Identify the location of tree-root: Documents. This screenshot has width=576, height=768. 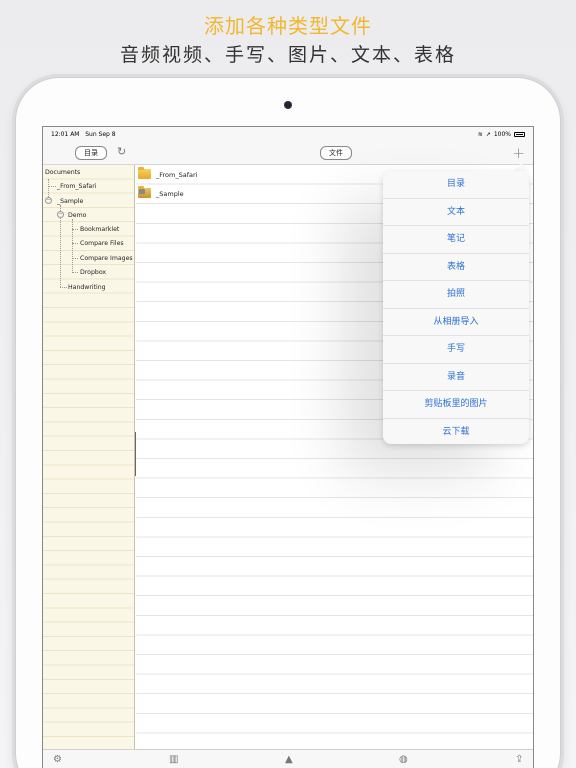
(62, 172).